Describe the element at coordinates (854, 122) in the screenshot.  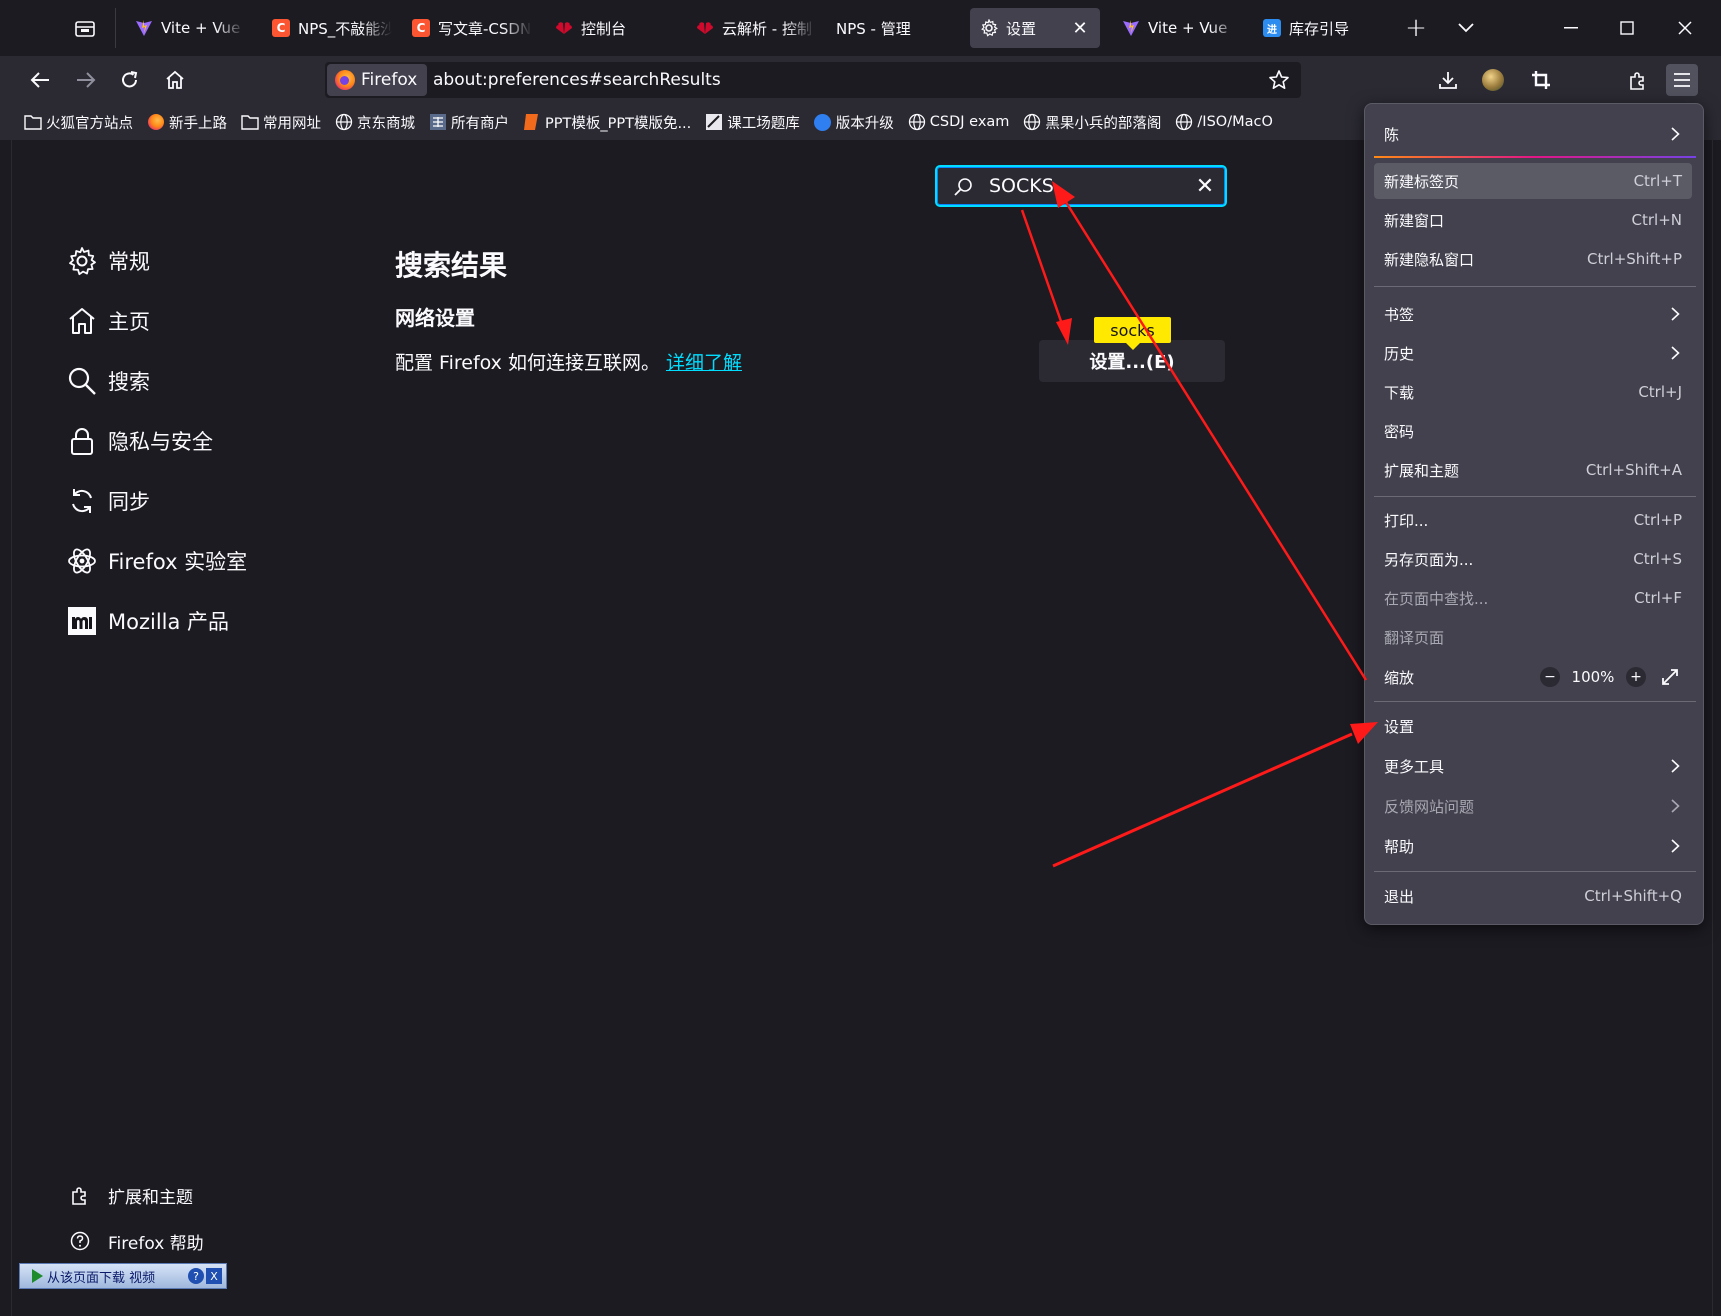
I see `bookmark-item: 版本升级` at that location.